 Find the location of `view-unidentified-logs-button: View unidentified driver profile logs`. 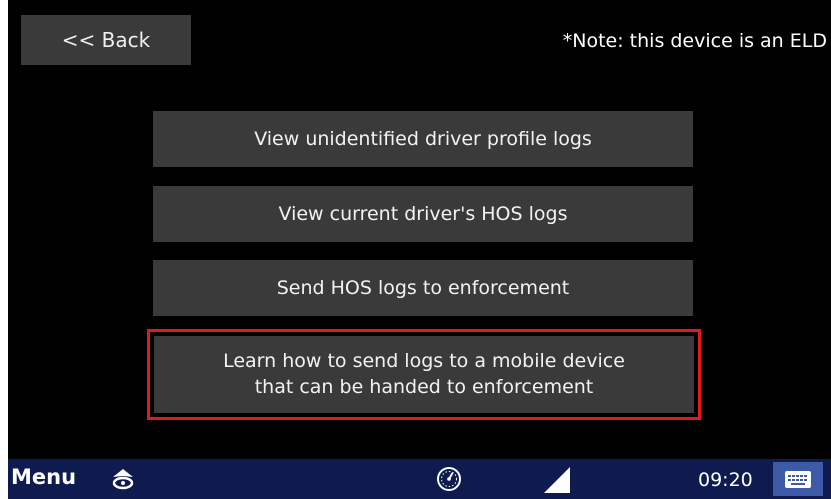

view-unidentified-logs-button: View unidentified driver profile logs is located at coordinates (423, 139).